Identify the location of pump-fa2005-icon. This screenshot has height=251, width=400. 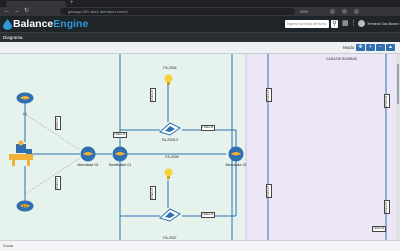
(170, 128).